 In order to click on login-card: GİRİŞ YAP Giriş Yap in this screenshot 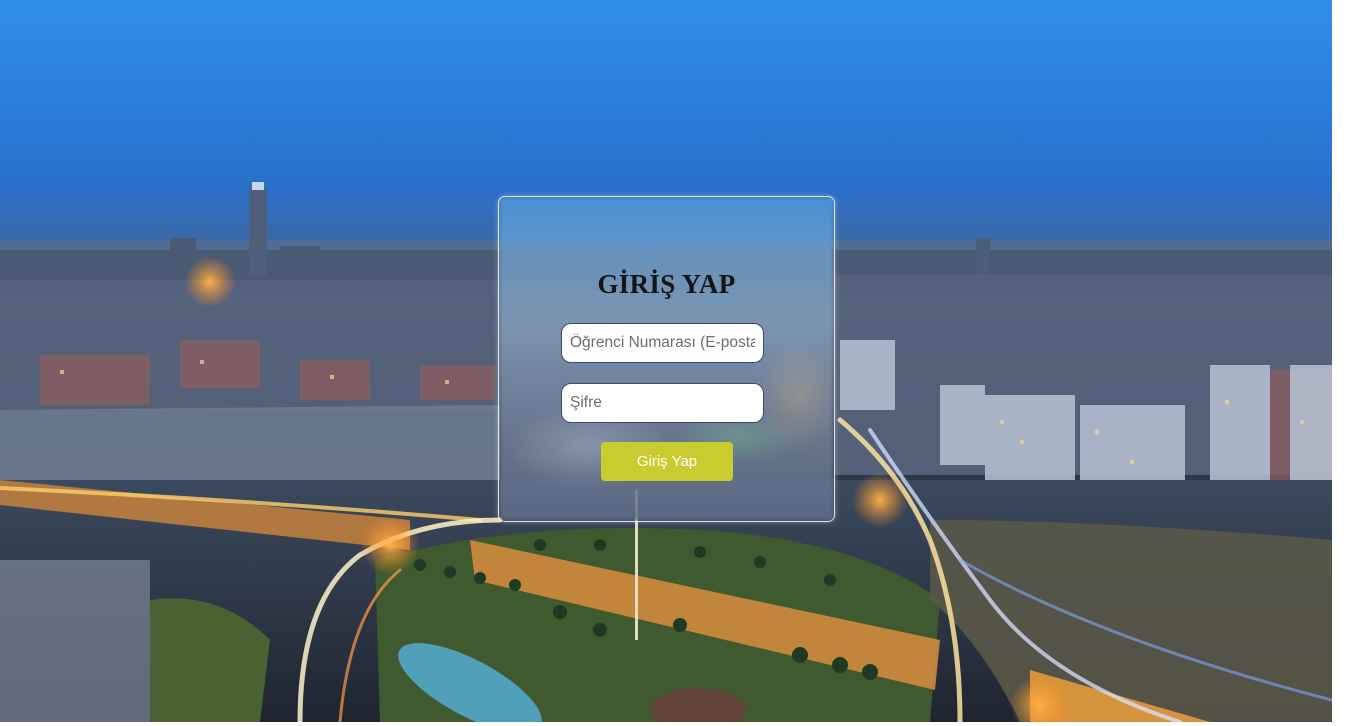, I will do `click(666, 359)`.